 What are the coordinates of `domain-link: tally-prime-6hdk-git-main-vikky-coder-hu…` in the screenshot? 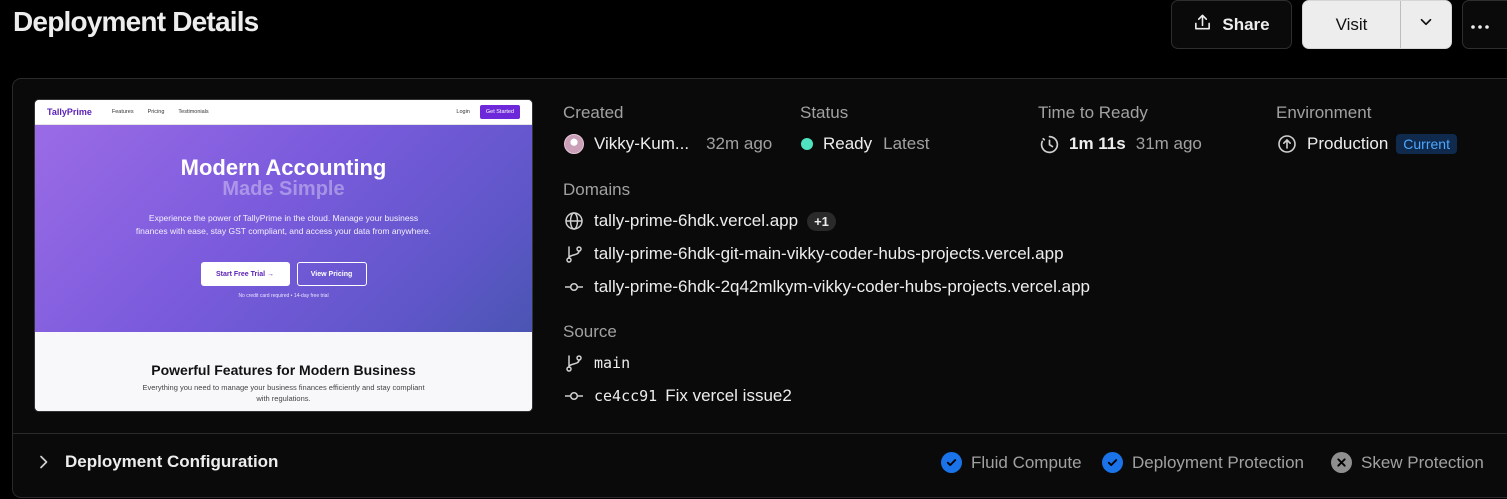 It's located at (829, 254).